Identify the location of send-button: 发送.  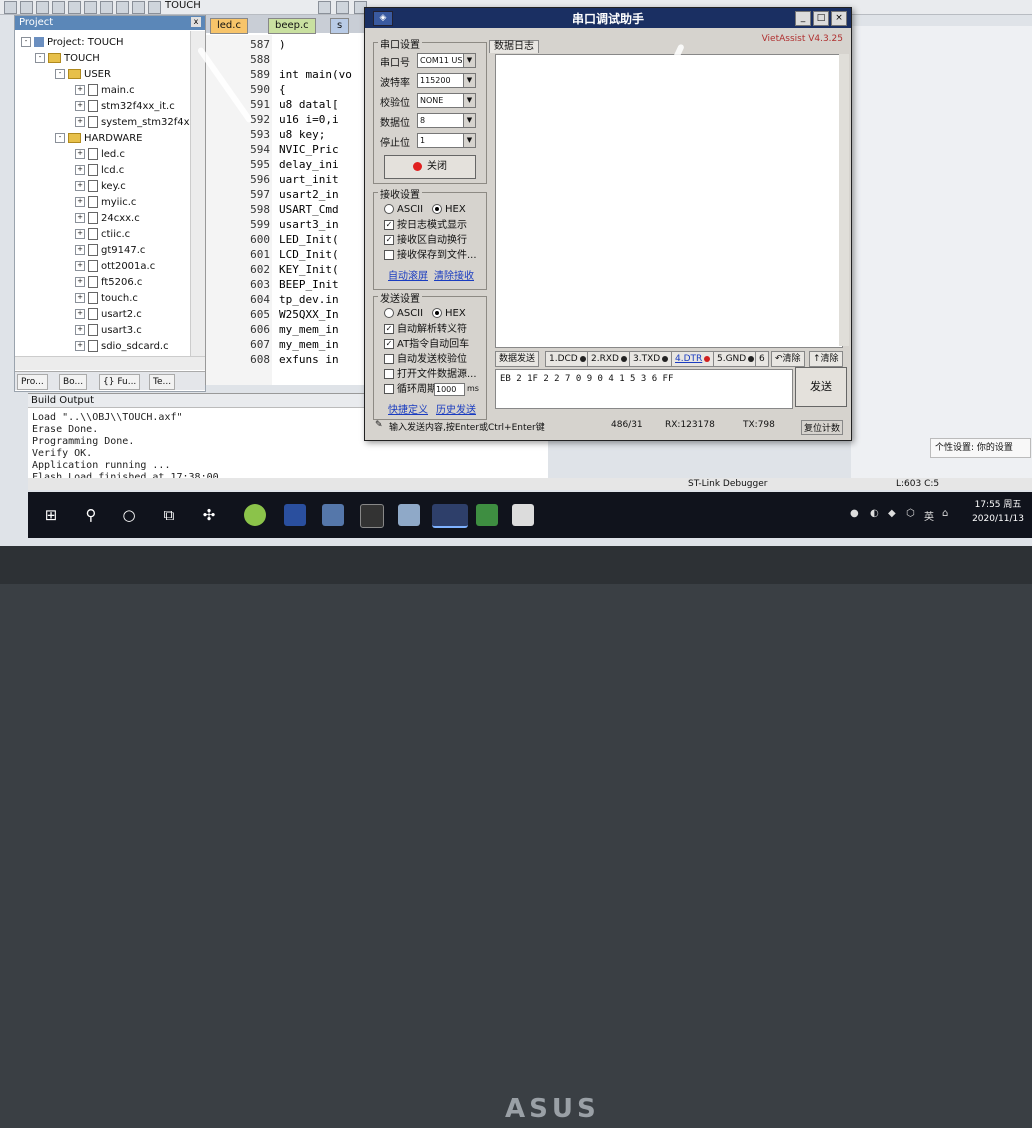
(821, 387).